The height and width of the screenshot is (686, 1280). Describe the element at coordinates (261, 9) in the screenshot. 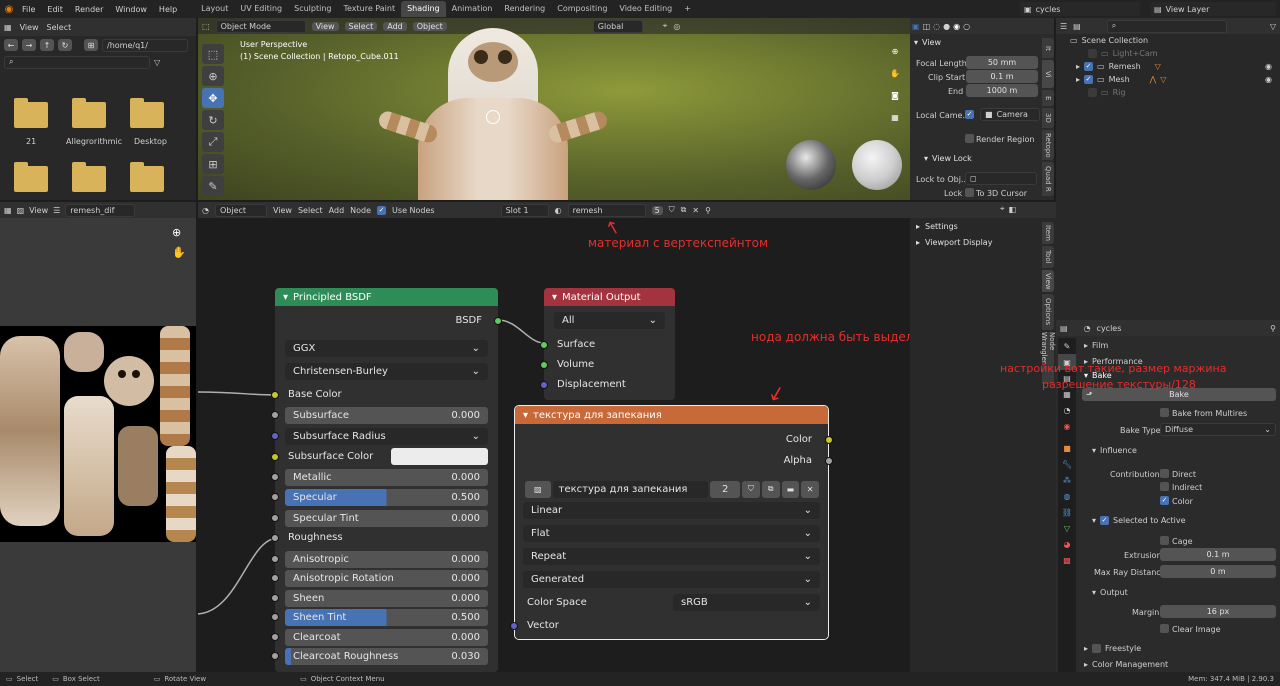

I see `tab-uv-editing: UV Editing` at that location.